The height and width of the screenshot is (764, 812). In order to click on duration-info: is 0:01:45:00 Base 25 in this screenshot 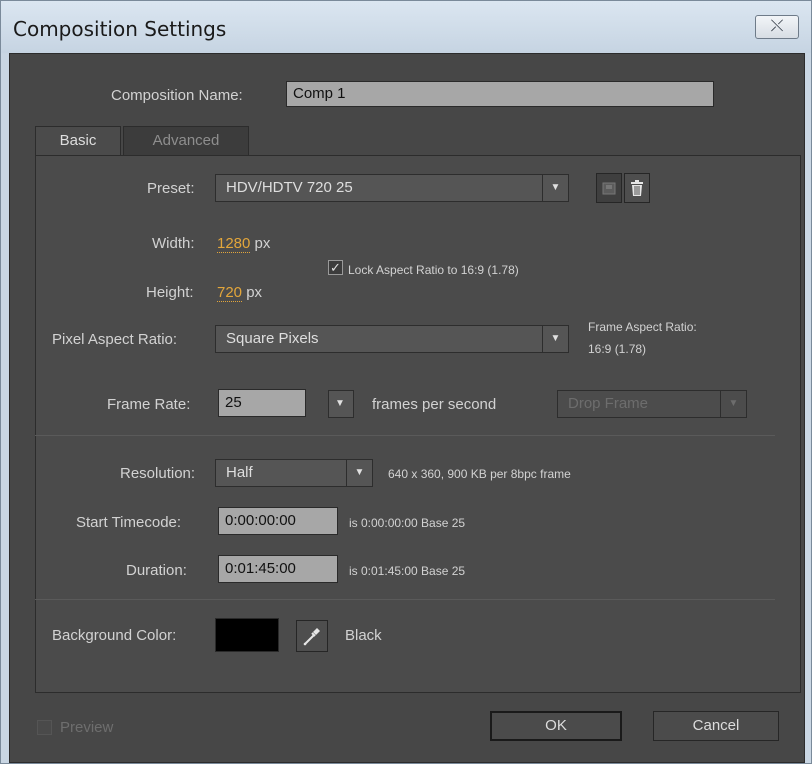, I will do `click(407, 571)`.